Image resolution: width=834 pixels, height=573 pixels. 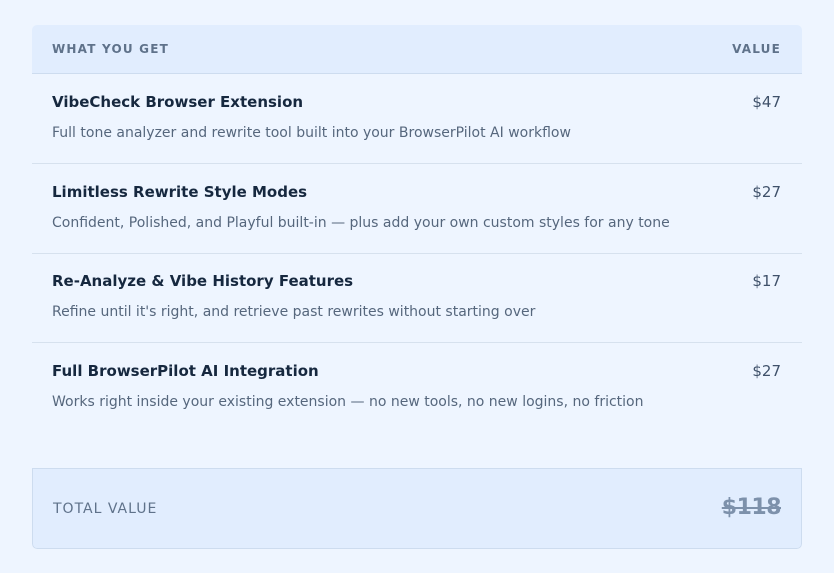 I want to click on header-value: VALUE, so click(x=756, y=49).